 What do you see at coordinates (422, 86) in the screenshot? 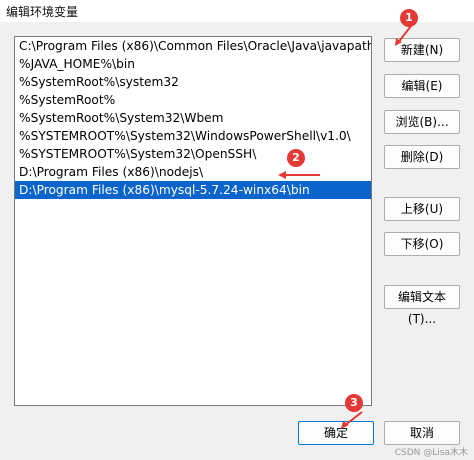
I see `edit-button: 编辑(E)` at bounding box center [422, 86].